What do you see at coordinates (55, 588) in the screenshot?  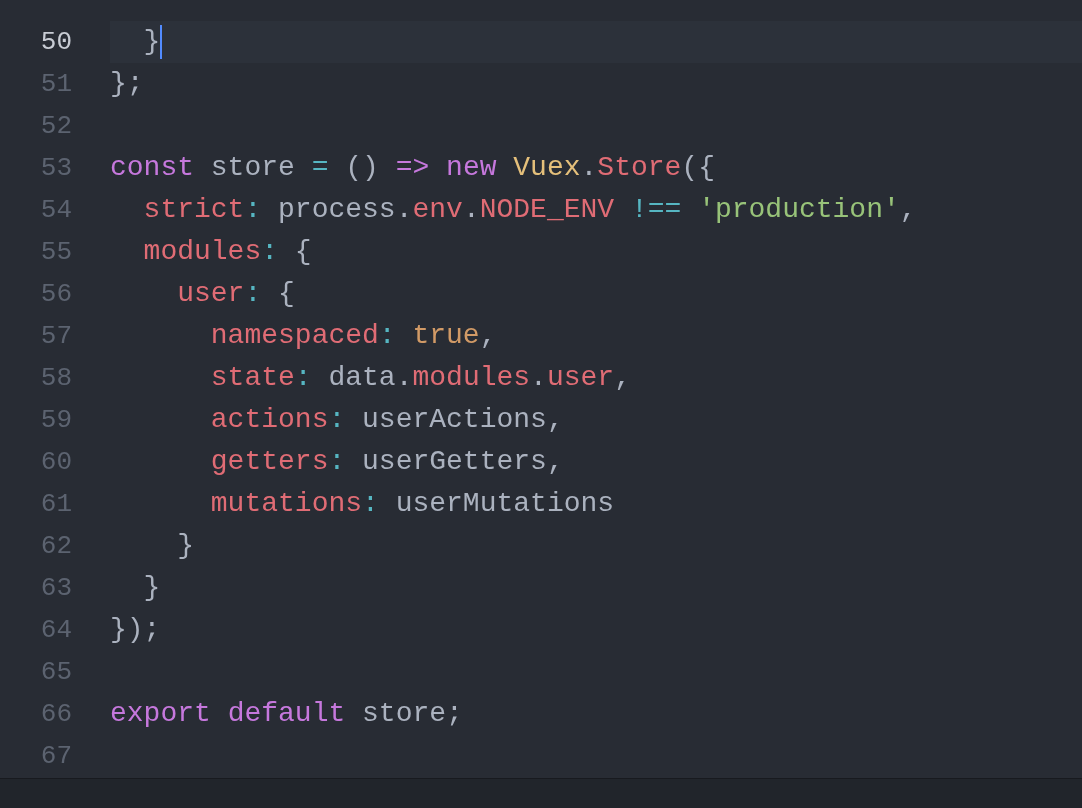 I see `line-number: 63` at bounding box center [55, 588].